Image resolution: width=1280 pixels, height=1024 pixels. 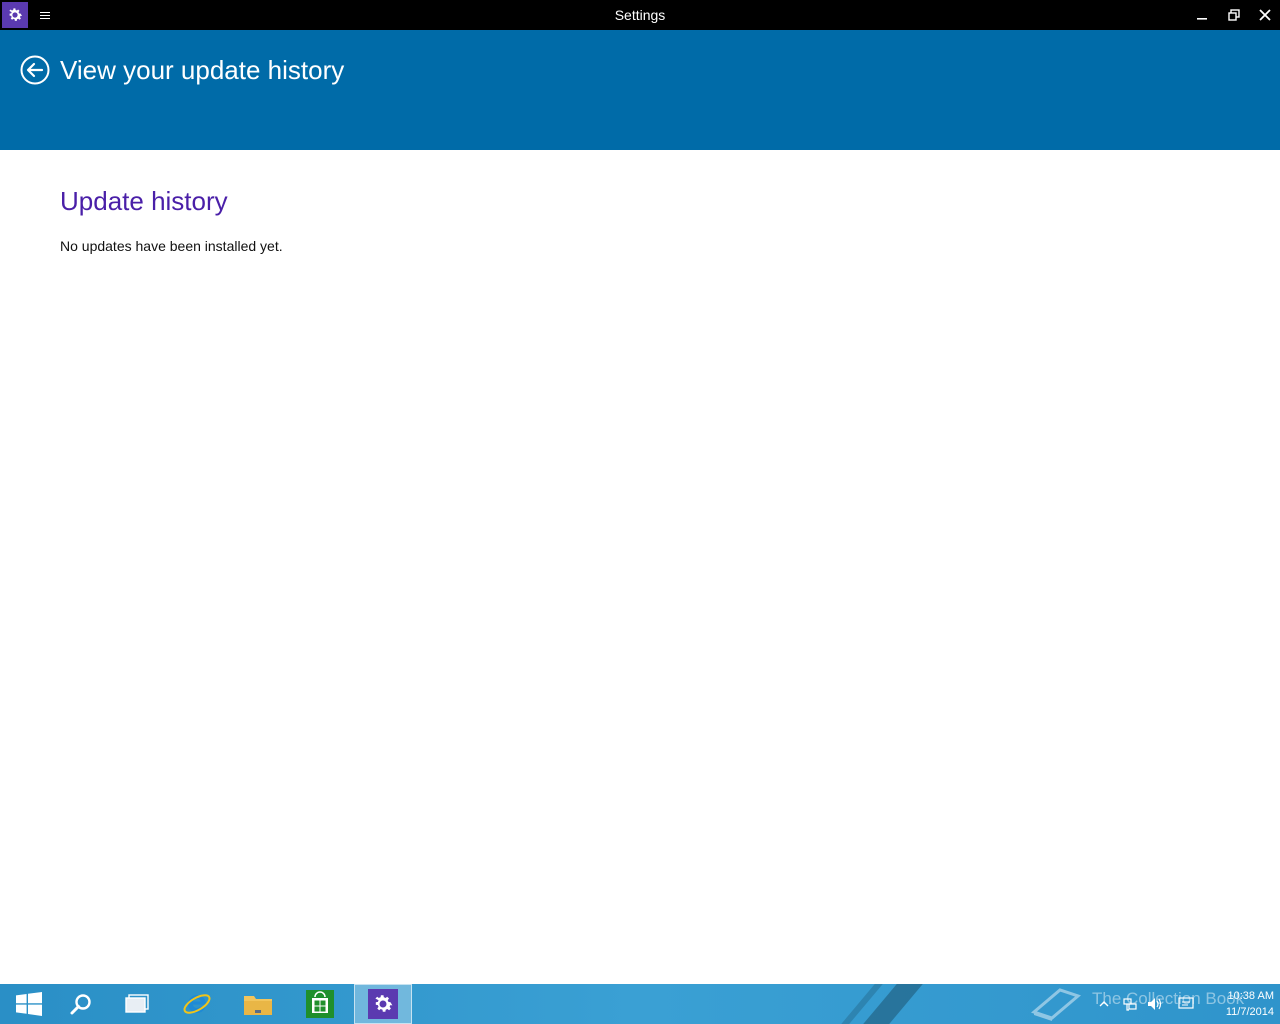 I want to click on clock-date: 11/7/2014, so click(x=1249, y=1012).